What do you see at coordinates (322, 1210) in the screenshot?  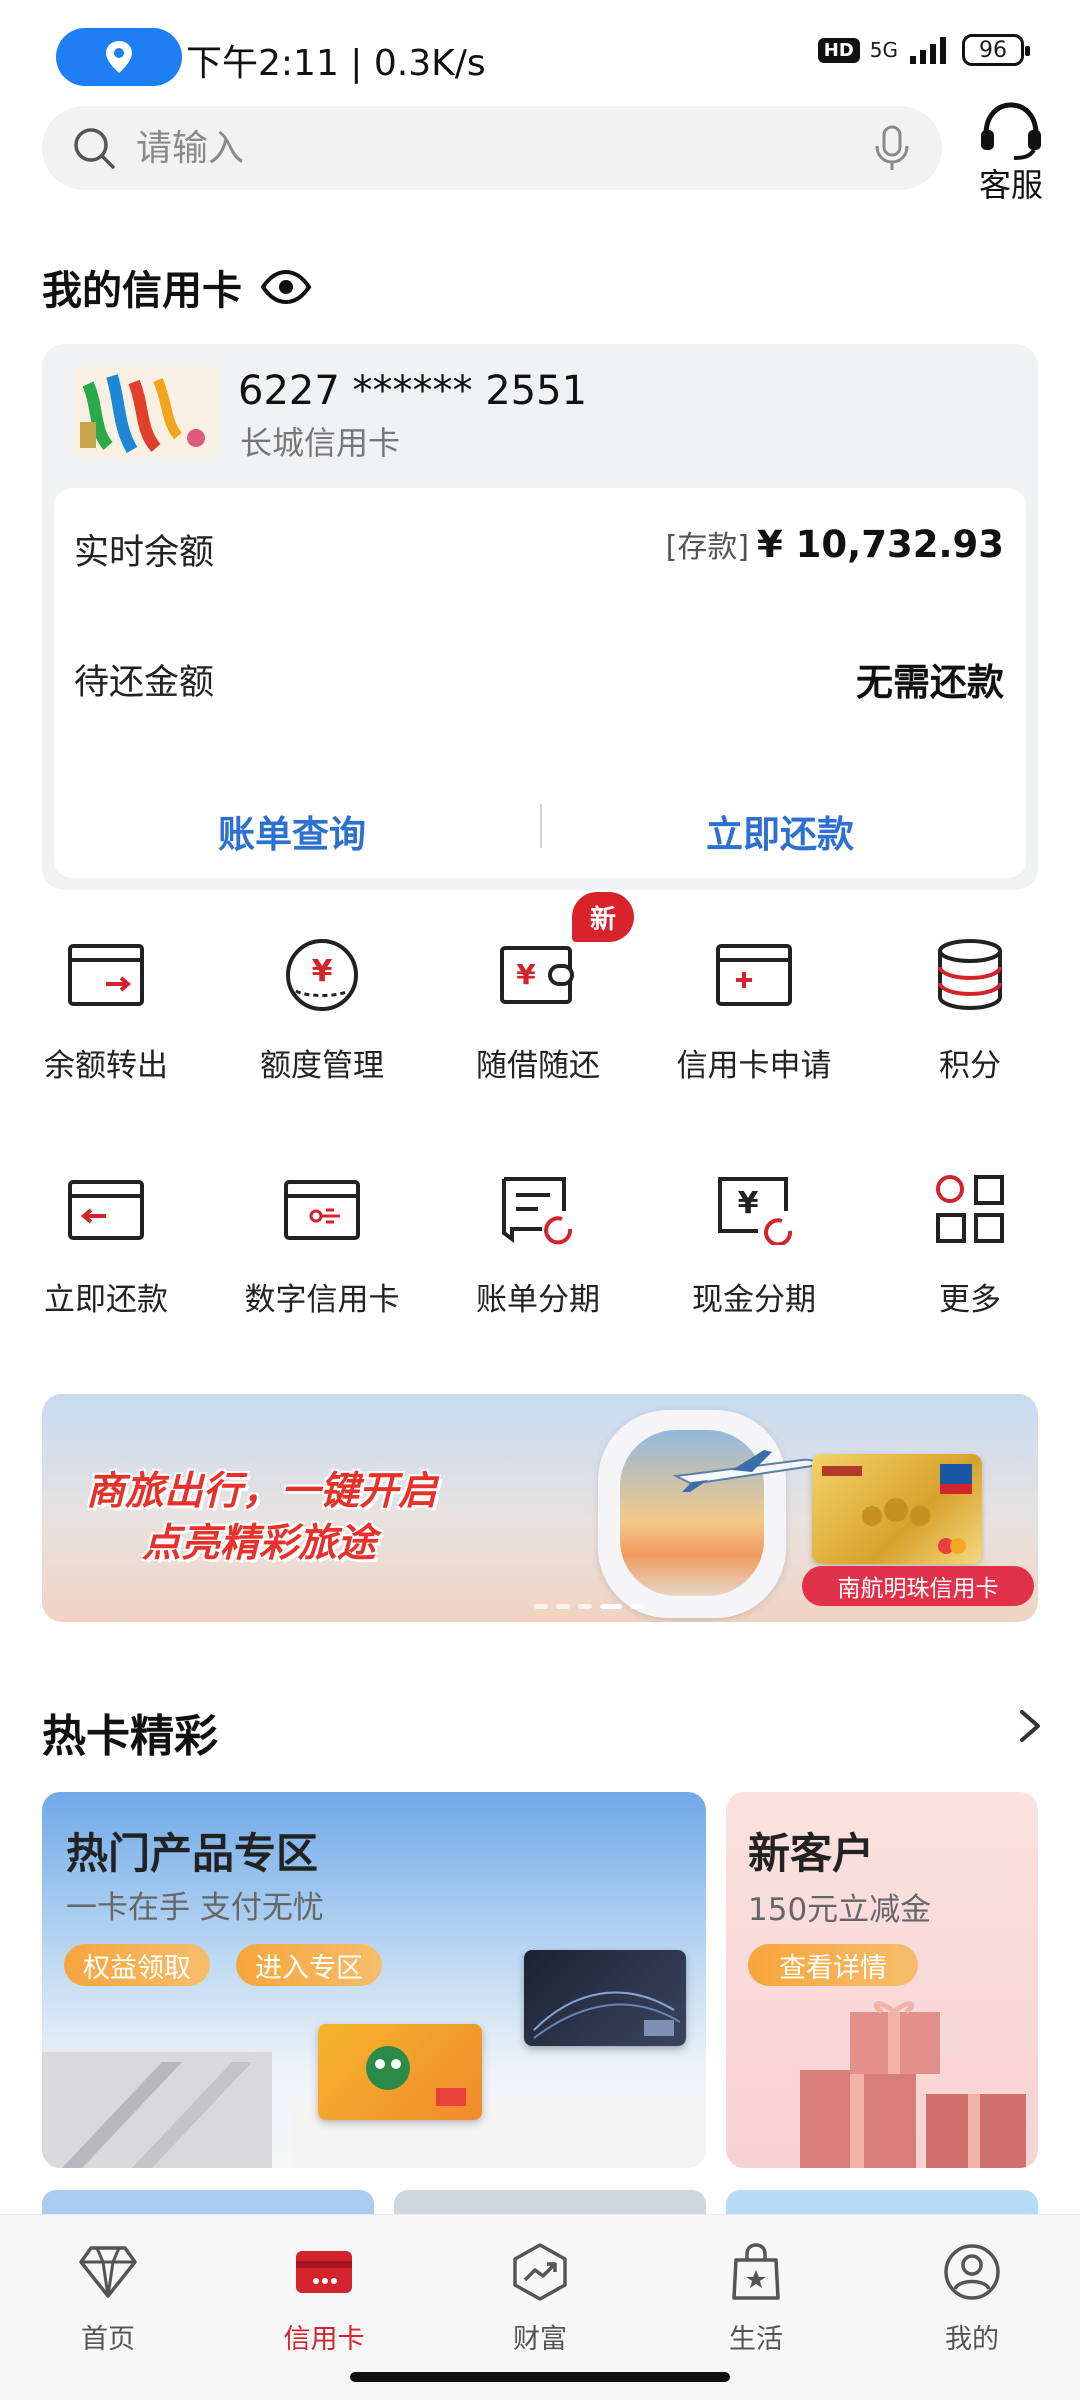 I see `digital-card-icon` at bounding box center [322, 1210].